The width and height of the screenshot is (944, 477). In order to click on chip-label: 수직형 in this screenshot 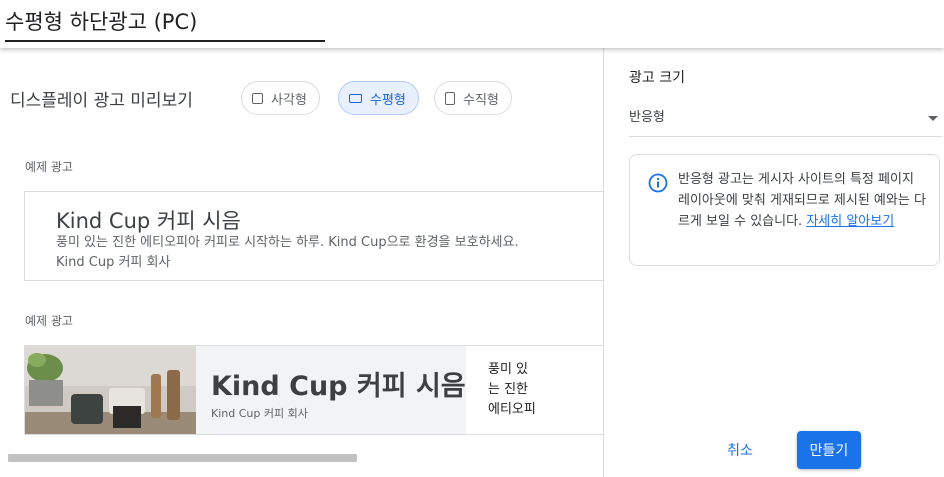, I will do `click(481, 100)`.